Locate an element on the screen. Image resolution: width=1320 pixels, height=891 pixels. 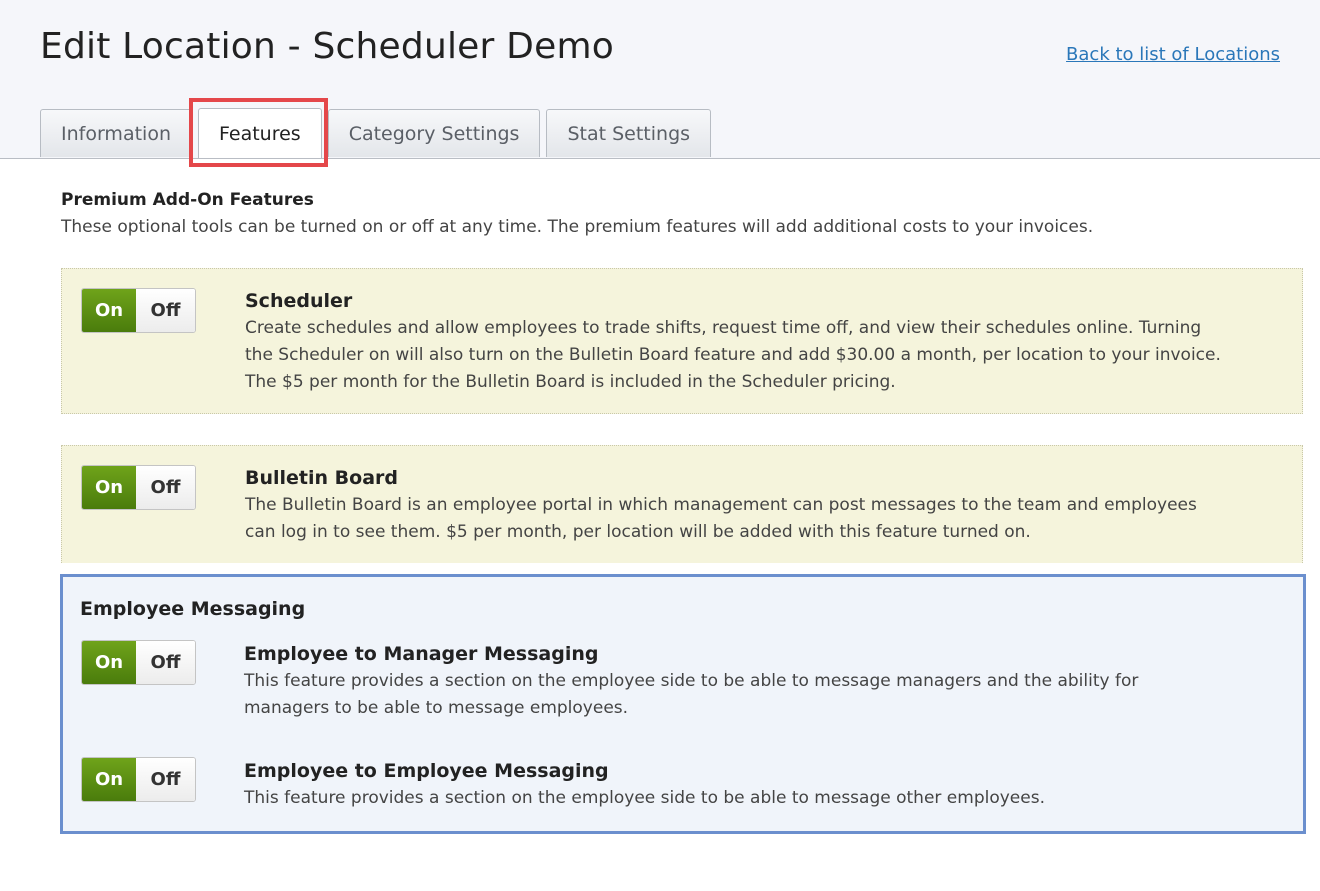
feature-title: Employee to Employee Messaging is located at coordinates (426, 771).